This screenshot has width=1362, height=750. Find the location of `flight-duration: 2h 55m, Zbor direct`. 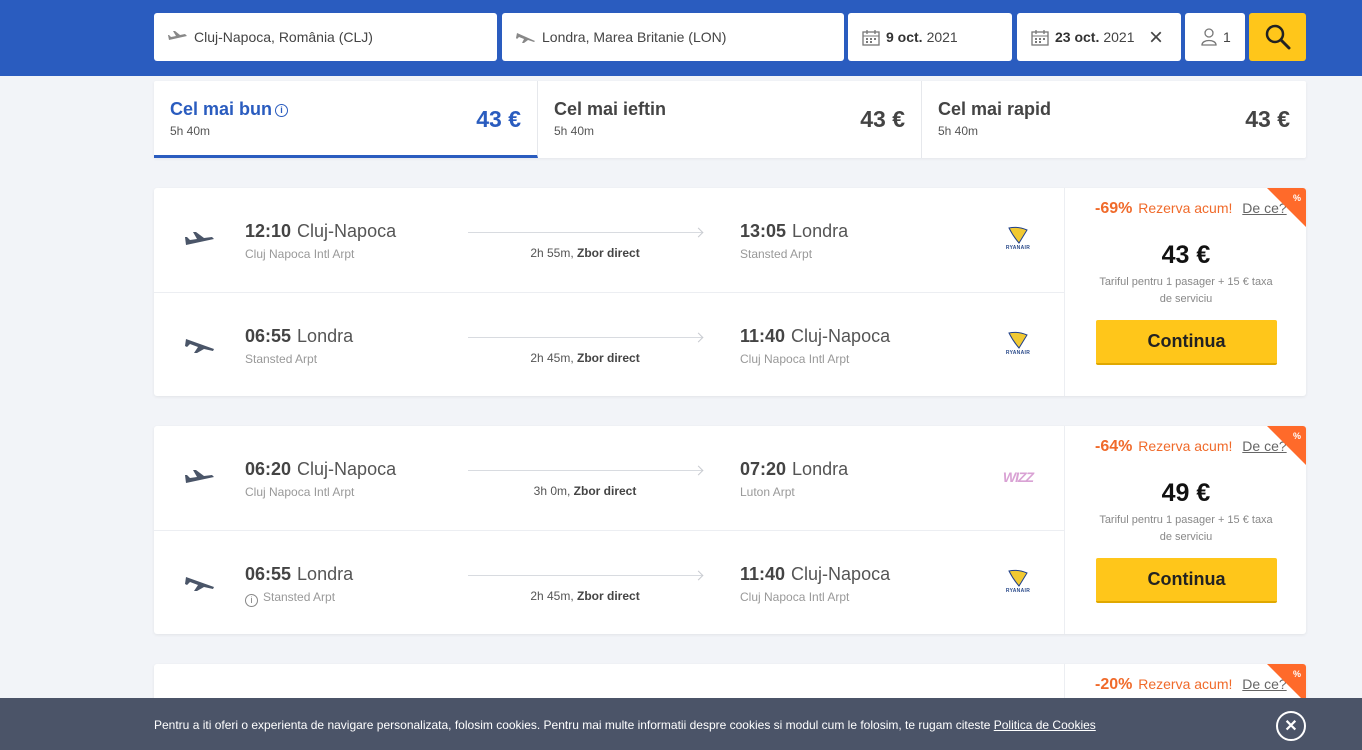

flight-duration: 2h 55m, Zbor direct is located at coordinates (585, 253).